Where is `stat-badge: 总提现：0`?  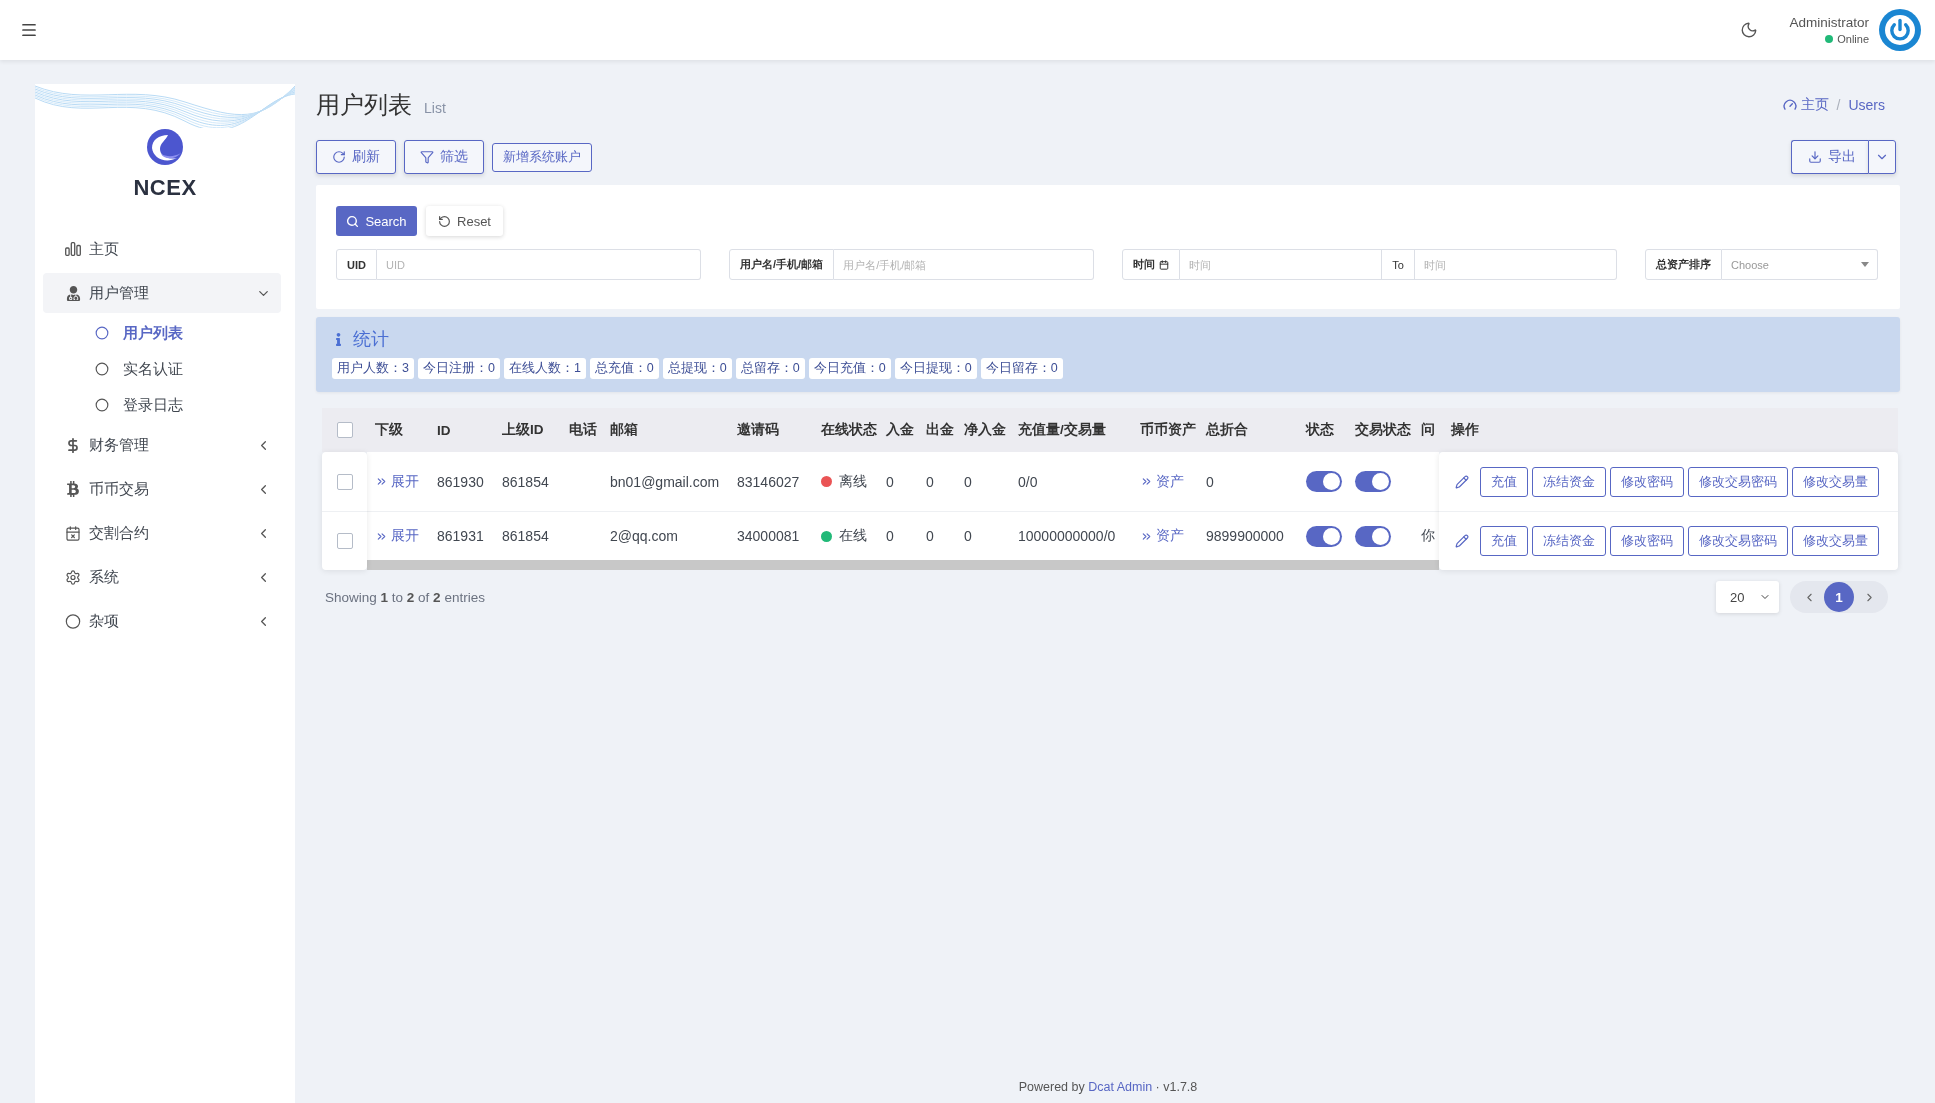 stat-badge: 总提现：0 is located at coordinates (697, 368).